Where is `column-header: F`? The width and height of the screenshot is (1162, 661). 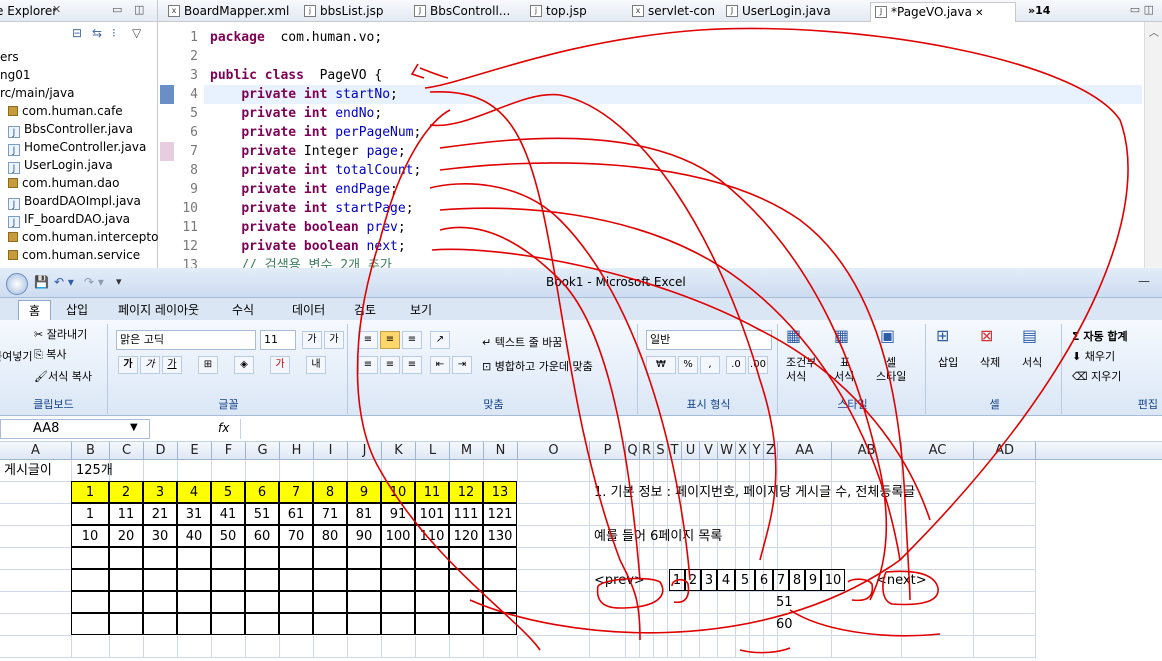
column-header: F is located at coordinates (229, 451).